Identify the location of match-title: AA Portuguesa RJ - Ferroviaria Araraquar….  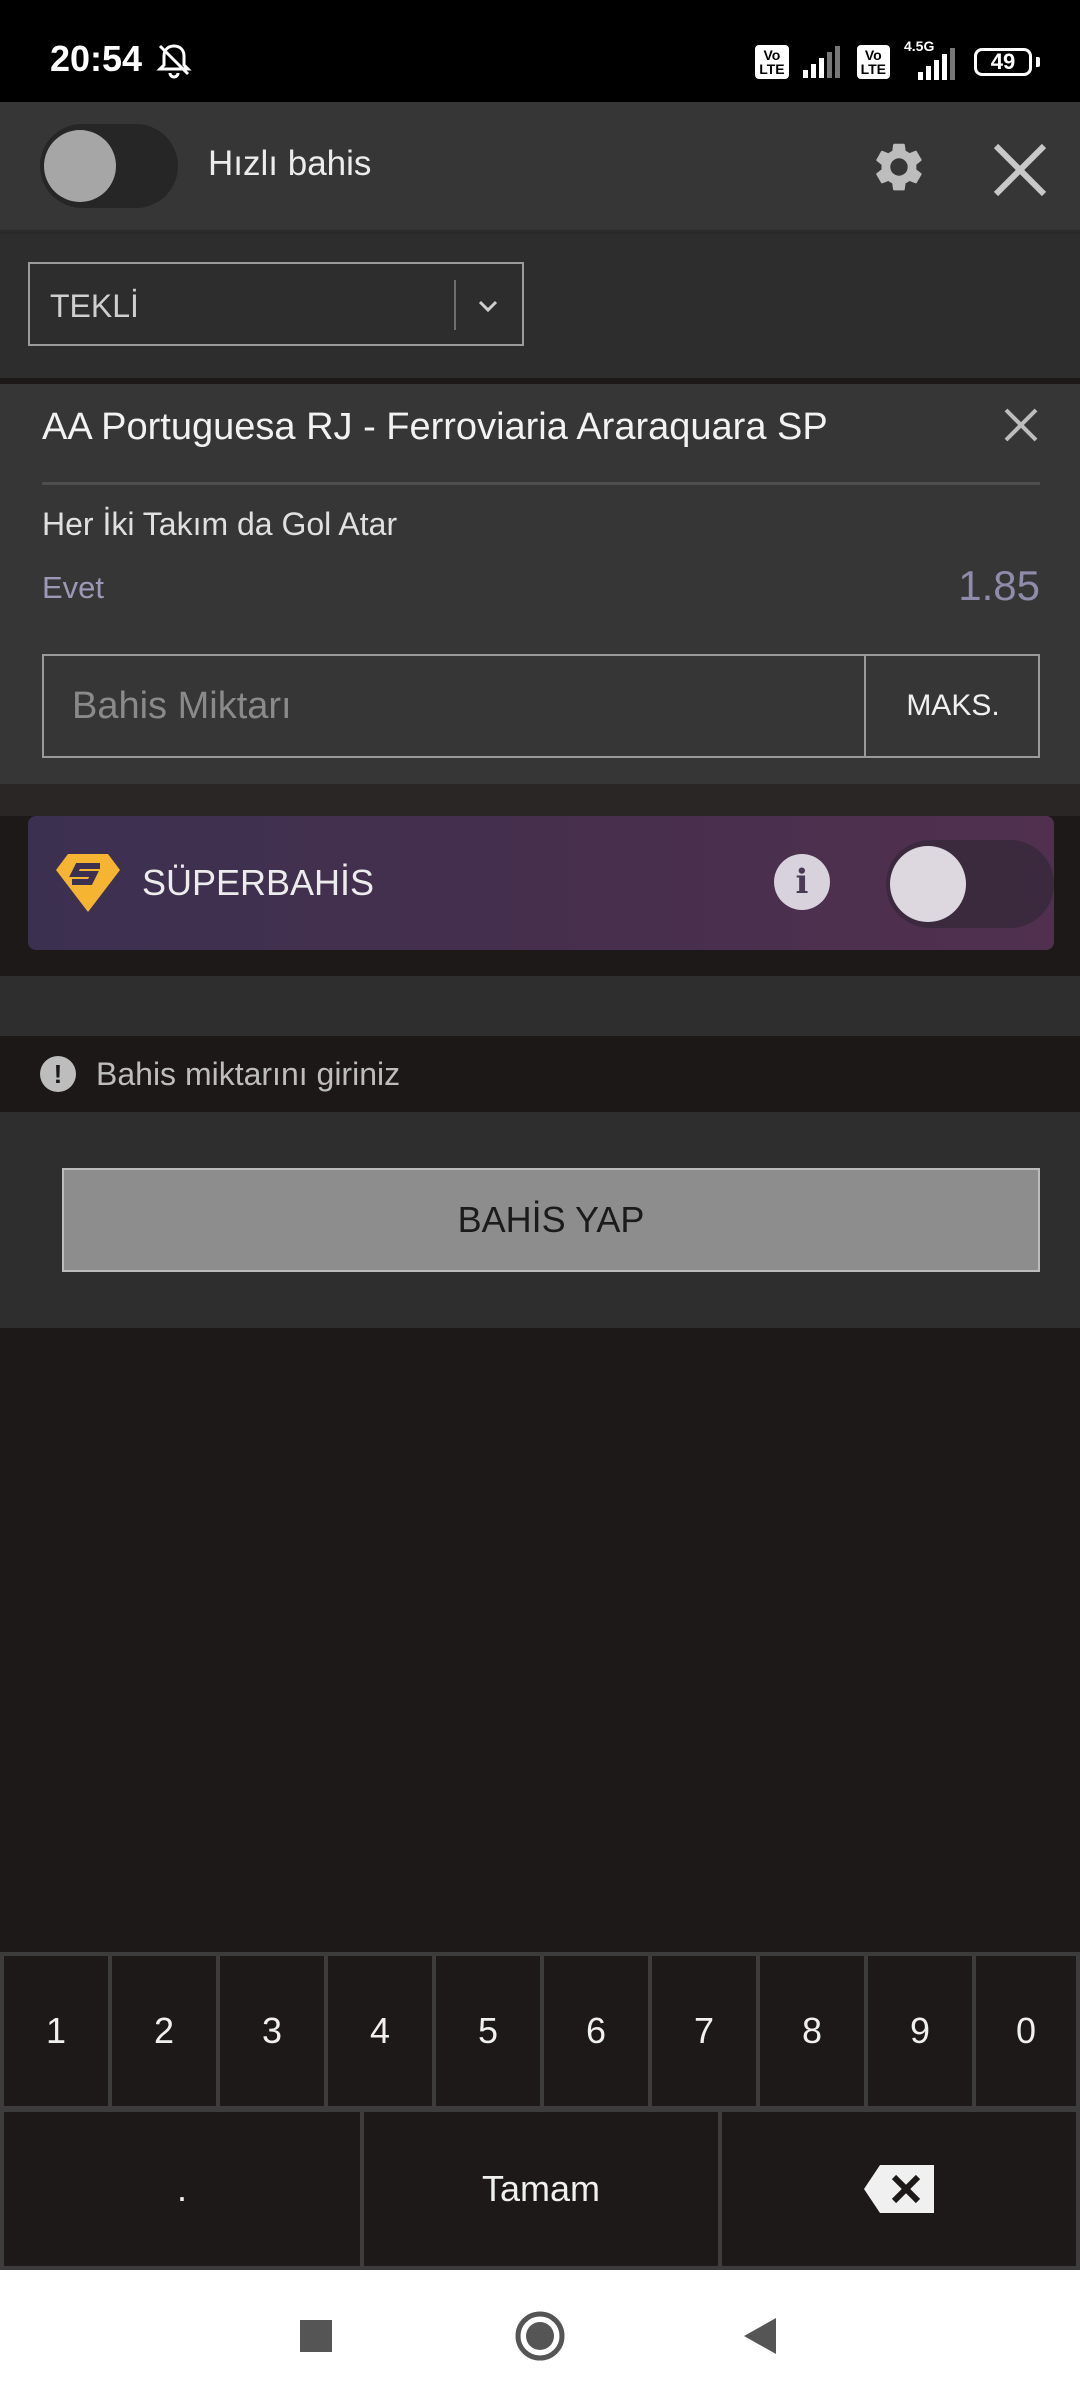
(435, 427).